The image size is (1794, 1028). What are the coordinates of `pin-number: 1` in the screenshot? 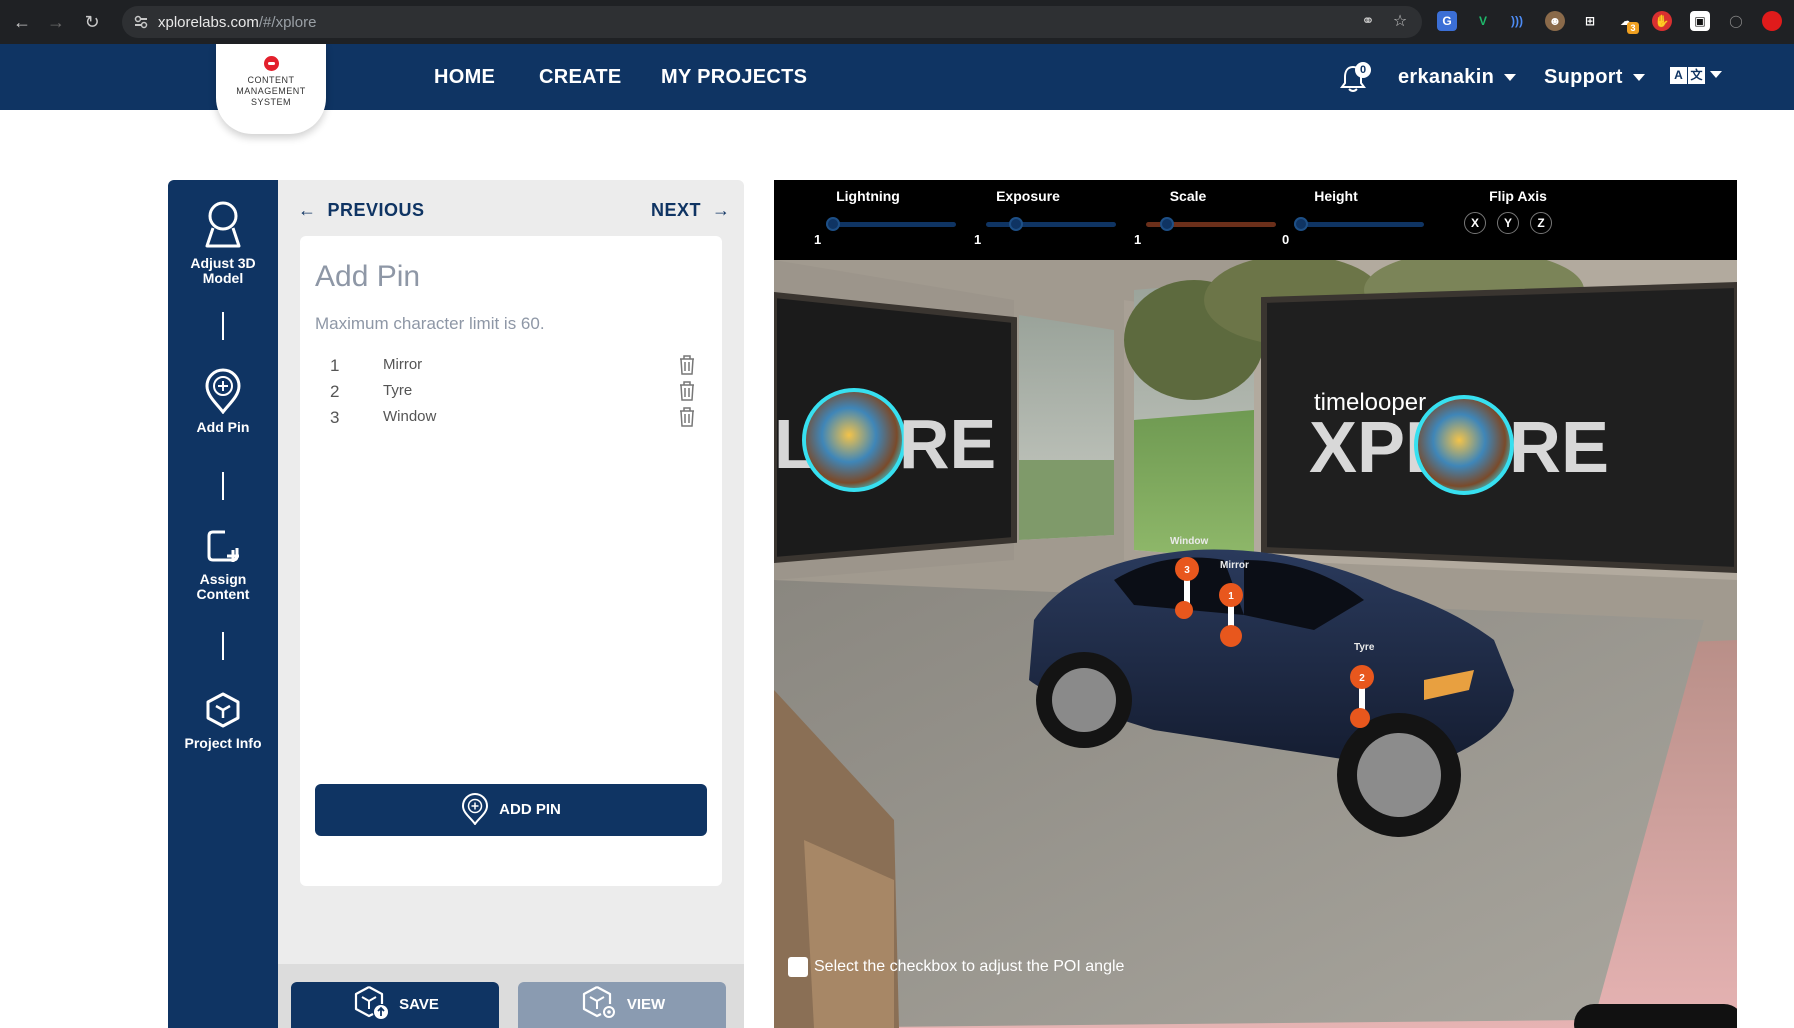 It's located at (335, 365).